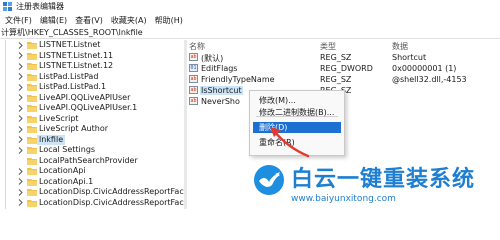  What do you see at coordinates (40, 6) in the screenshot?
I see `window-title: 注册表编辑器` at bounding box center [40, 6].